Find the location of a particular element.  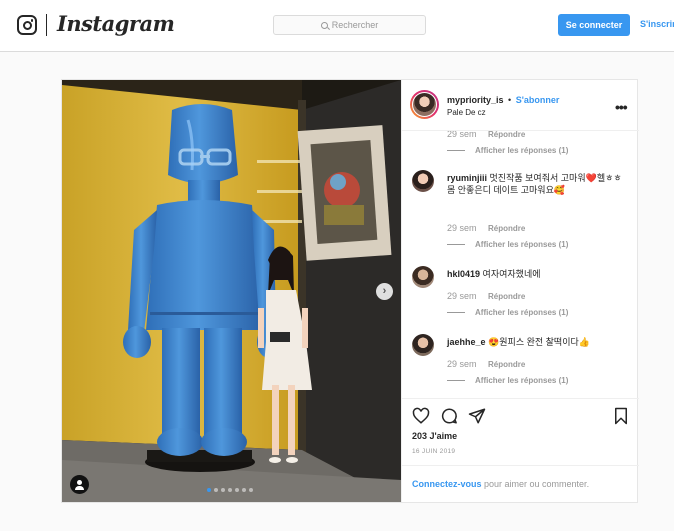

user-tag-icon is located at coordinates (79, 484).